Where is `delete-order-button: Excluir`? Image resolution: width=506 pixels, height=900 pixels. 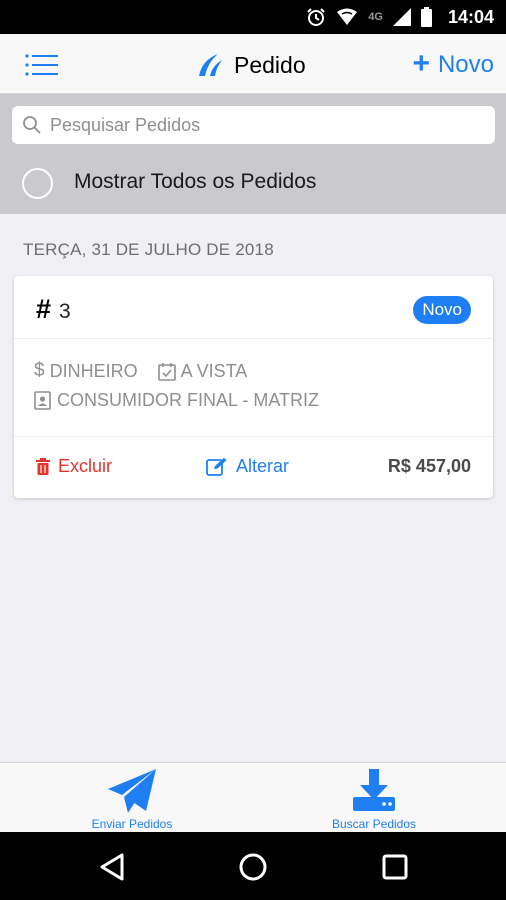 delete-order-button: Excluir is located at coordinates (74, 466).